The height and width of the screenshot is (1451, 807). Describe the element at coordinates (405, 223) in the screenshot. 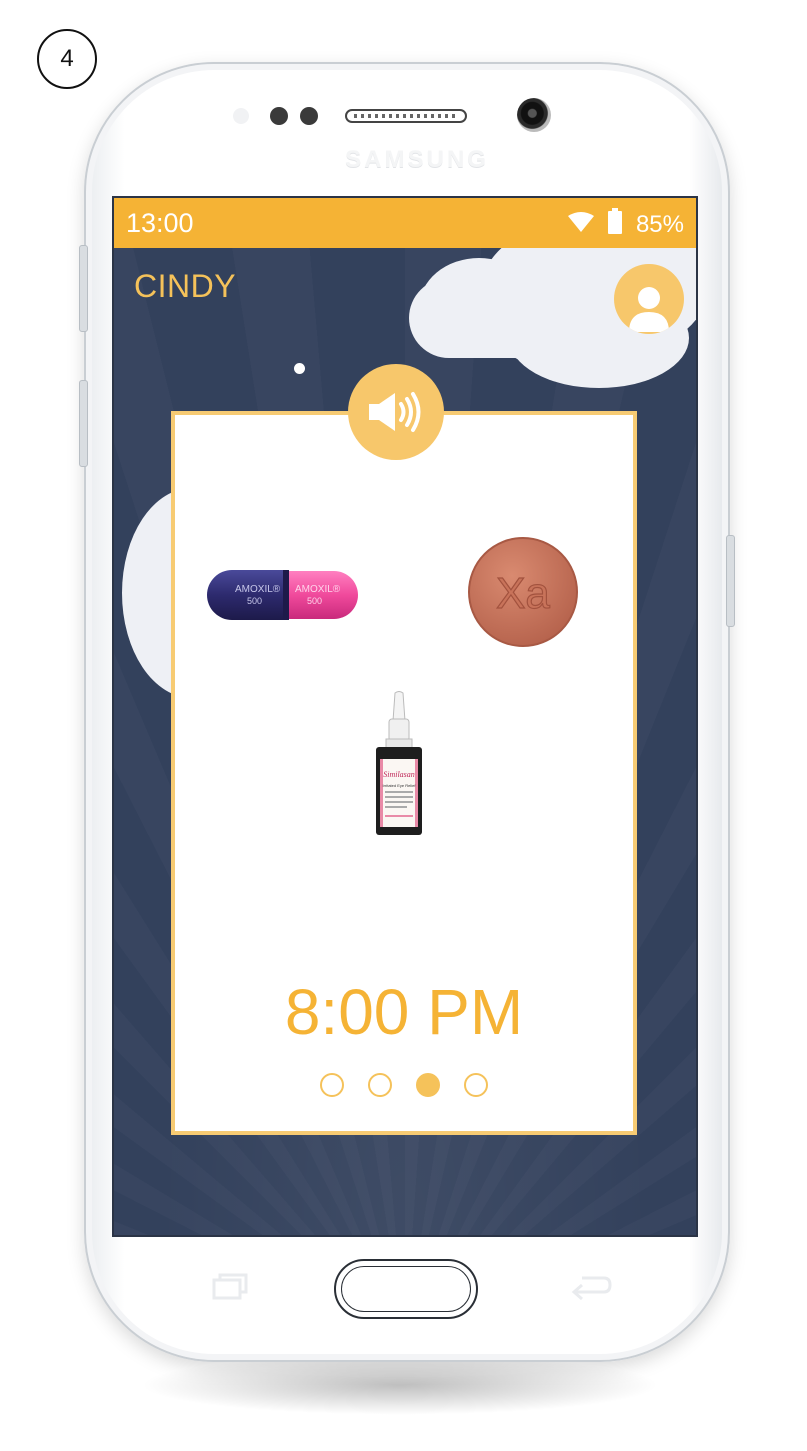

I see `status-bar: 13:00 85%` at that location.